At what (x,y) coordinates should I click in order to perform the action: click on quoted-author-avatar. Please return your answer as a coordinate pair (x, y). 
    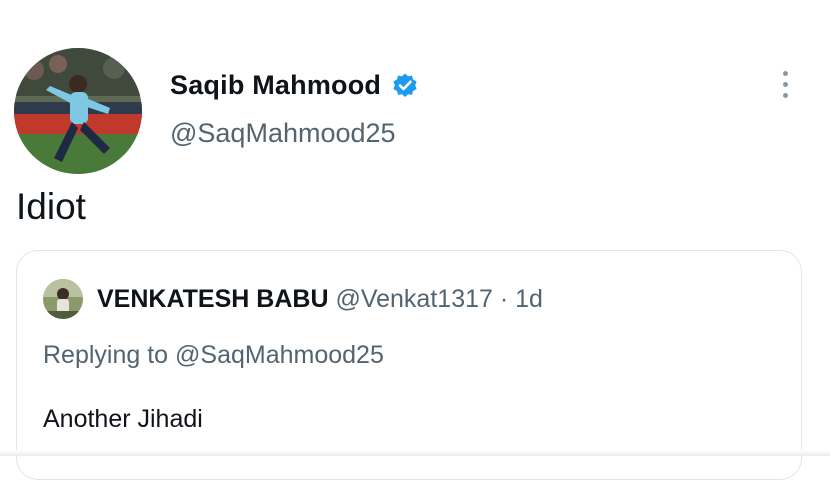
    Looking at the image, I should click on (63, 299).